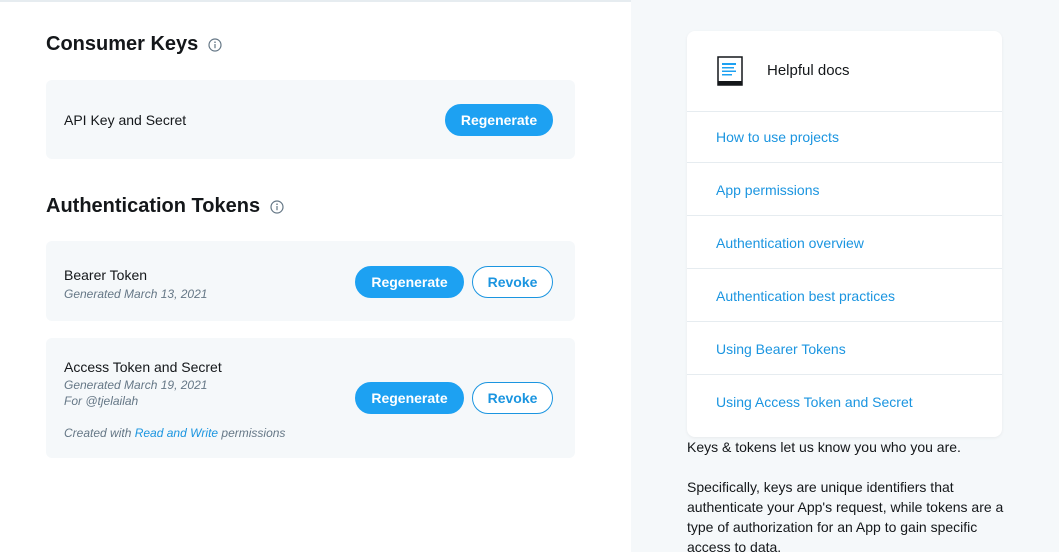  I want to click on access-permissions-note: Created with Read and Write permissions, so click(174, 433).